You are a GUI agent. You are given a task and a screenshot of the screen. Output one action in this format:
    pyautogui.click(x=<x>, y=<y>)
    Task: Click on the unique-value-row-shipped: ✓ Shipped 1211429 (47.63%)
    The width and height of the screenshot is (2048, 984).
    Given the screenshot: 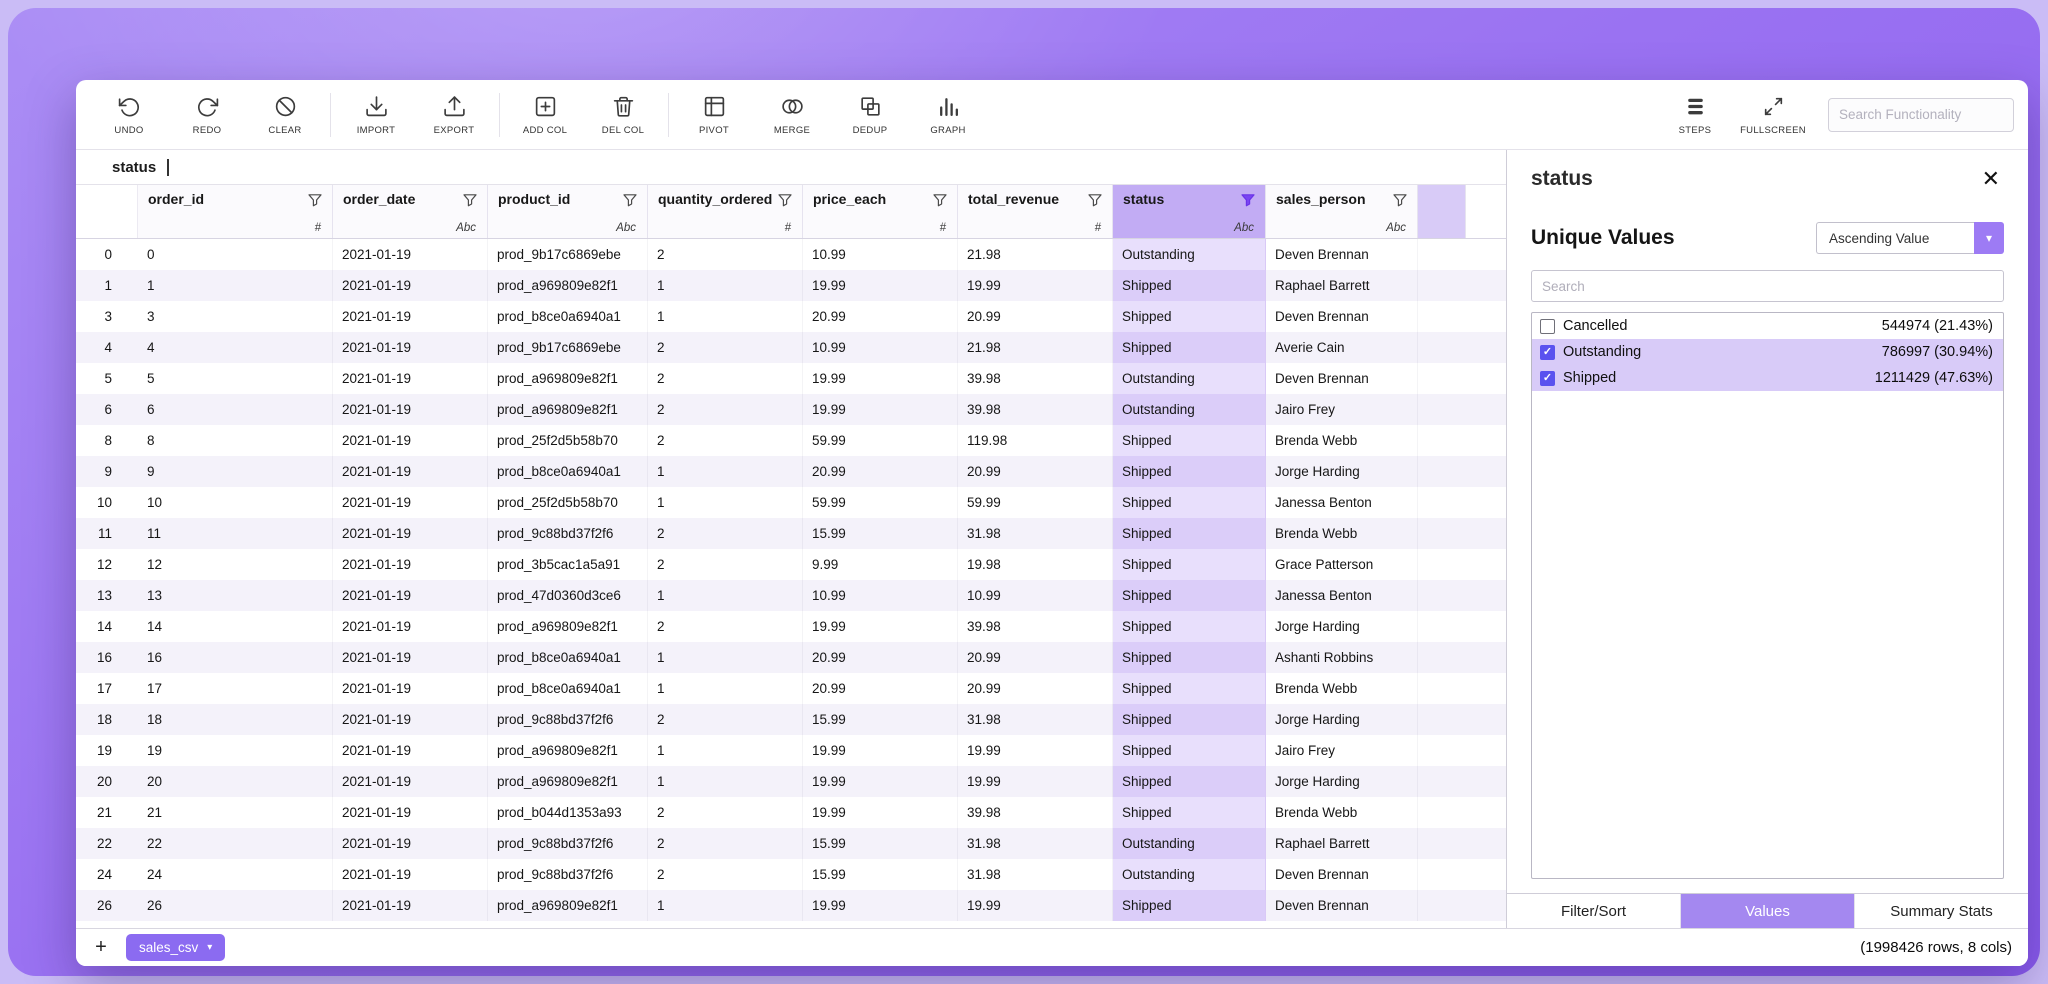 What is the action you would take?
    pyautogui.click(x=1767, y=378)
    